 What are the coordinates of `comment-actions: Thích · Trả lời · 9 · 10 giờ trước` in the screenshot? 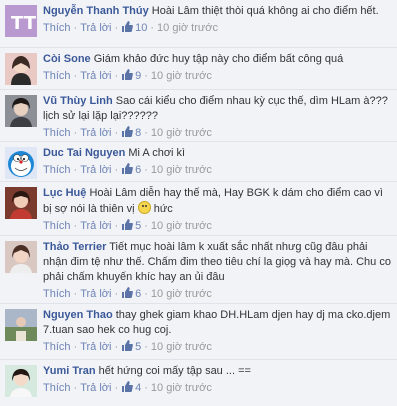 It's located at (127, 75).